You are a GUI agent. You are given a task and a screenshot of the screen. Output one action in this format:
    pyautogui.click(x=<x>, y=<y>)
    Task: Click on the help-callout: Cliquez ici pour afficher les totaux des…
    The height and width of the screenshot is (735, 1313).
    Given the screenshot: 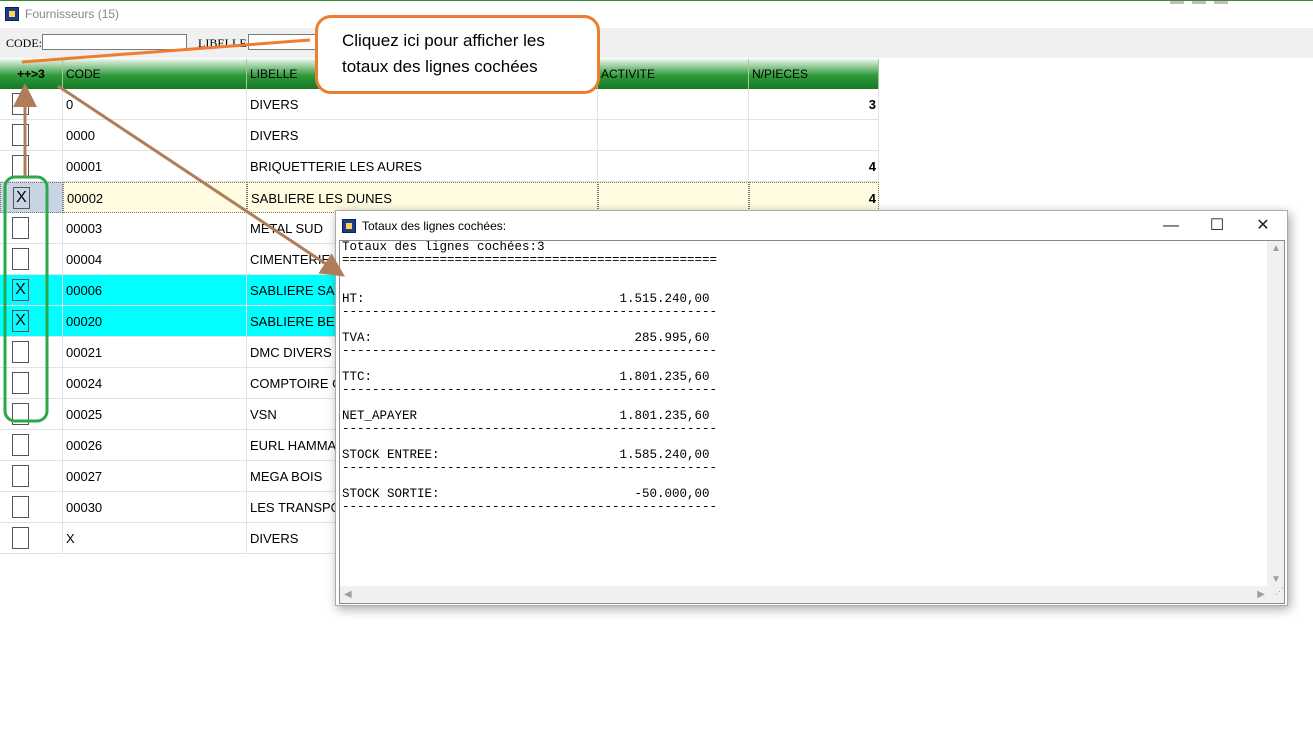 What is the action you would take?
    pyautogui.click(x=457, y=54)
    